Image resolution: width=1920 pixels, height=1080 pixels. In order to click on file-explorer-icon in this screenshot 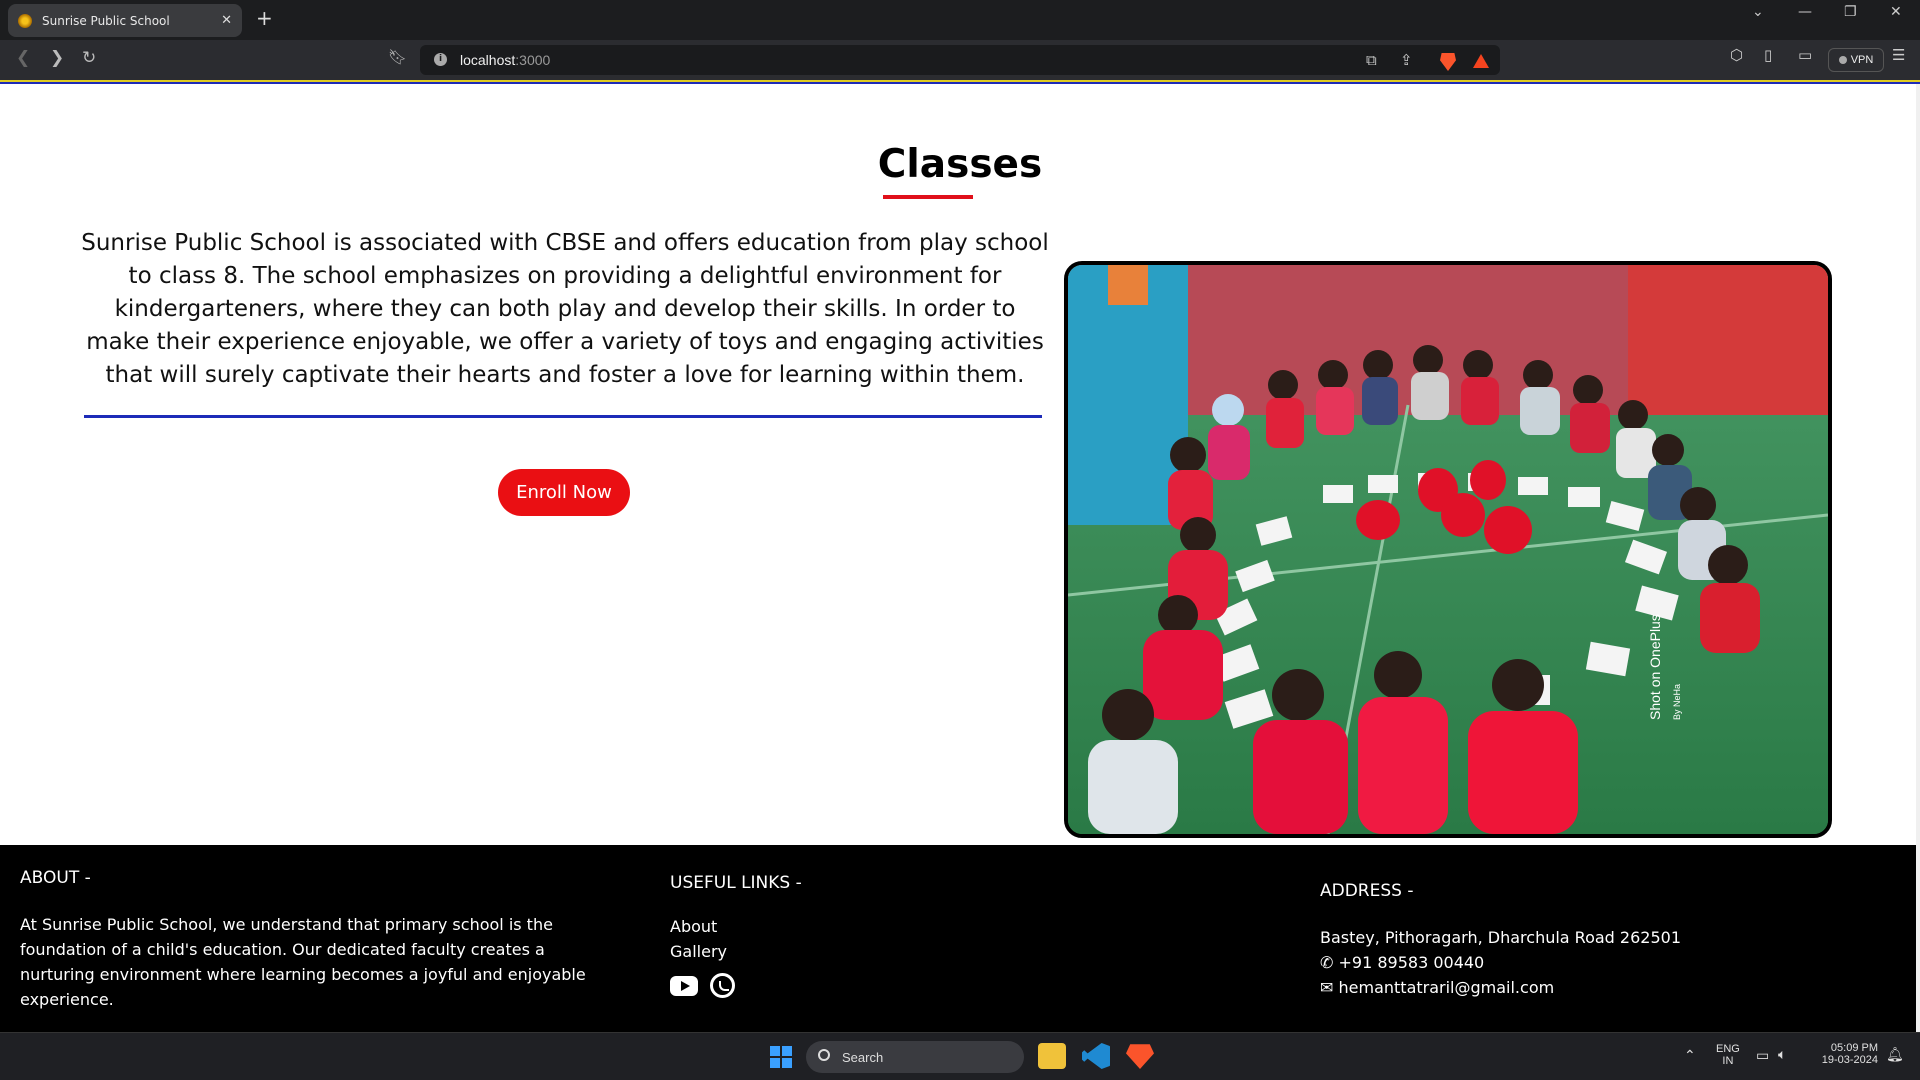, I will do `click(1052, 1056)`.